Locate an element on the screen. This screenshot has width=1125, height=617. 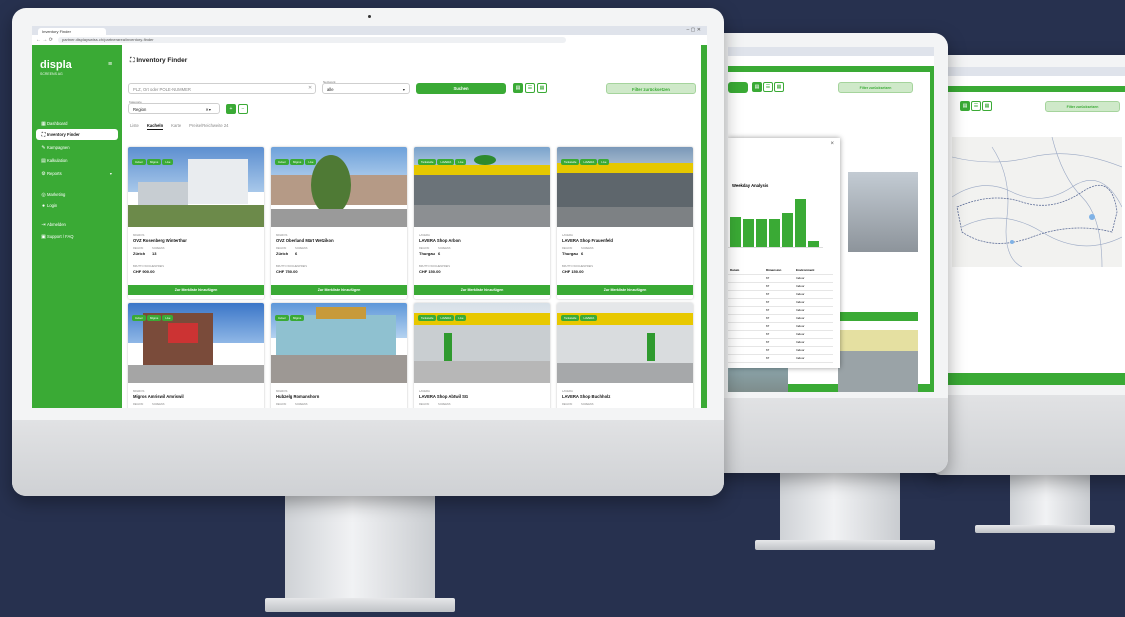
logo-text: displa is located at coordinates (56, 65).